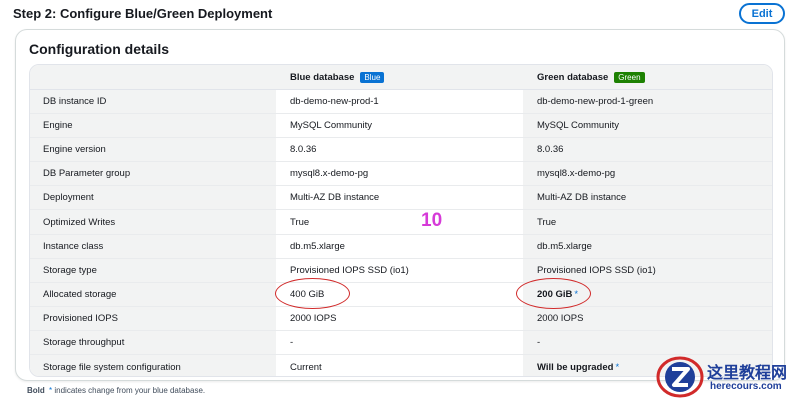 The image size is (800, 400). Describe the element at coordinates (575, 367) in the screenshot. I see `green-changed-value: Will be upgraded` at that location.